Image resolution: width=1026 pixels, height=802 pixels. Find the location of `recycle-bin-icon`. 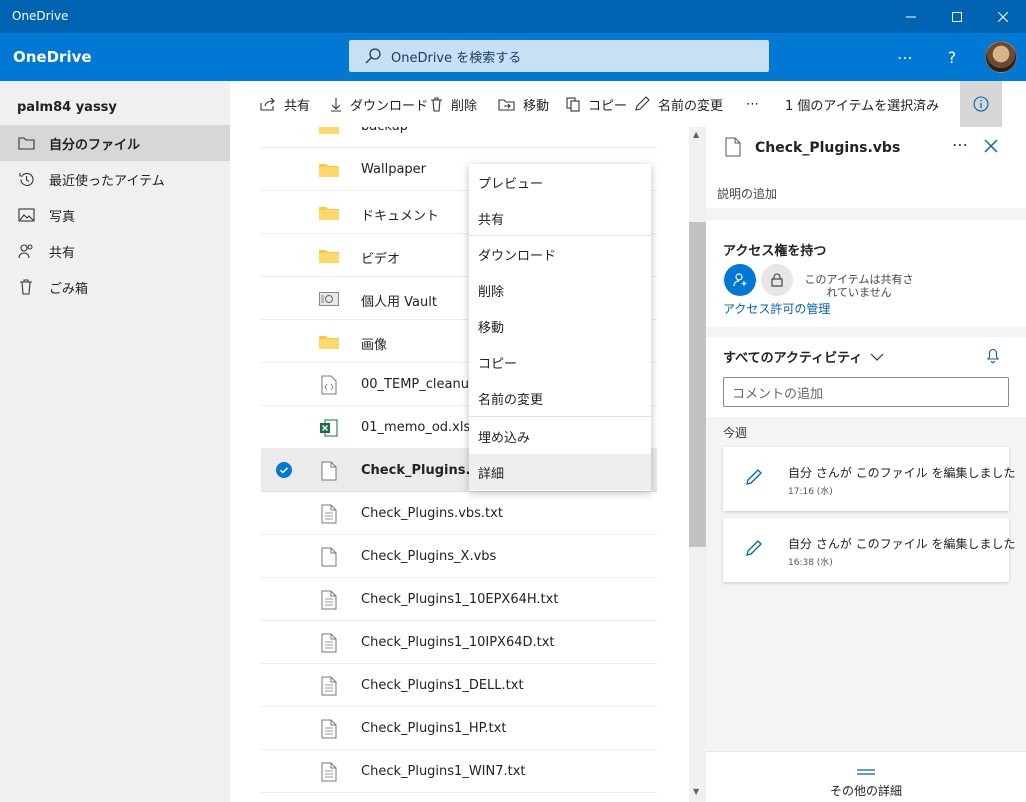

recycle-bin-icon is located at coordinates (26, 287).